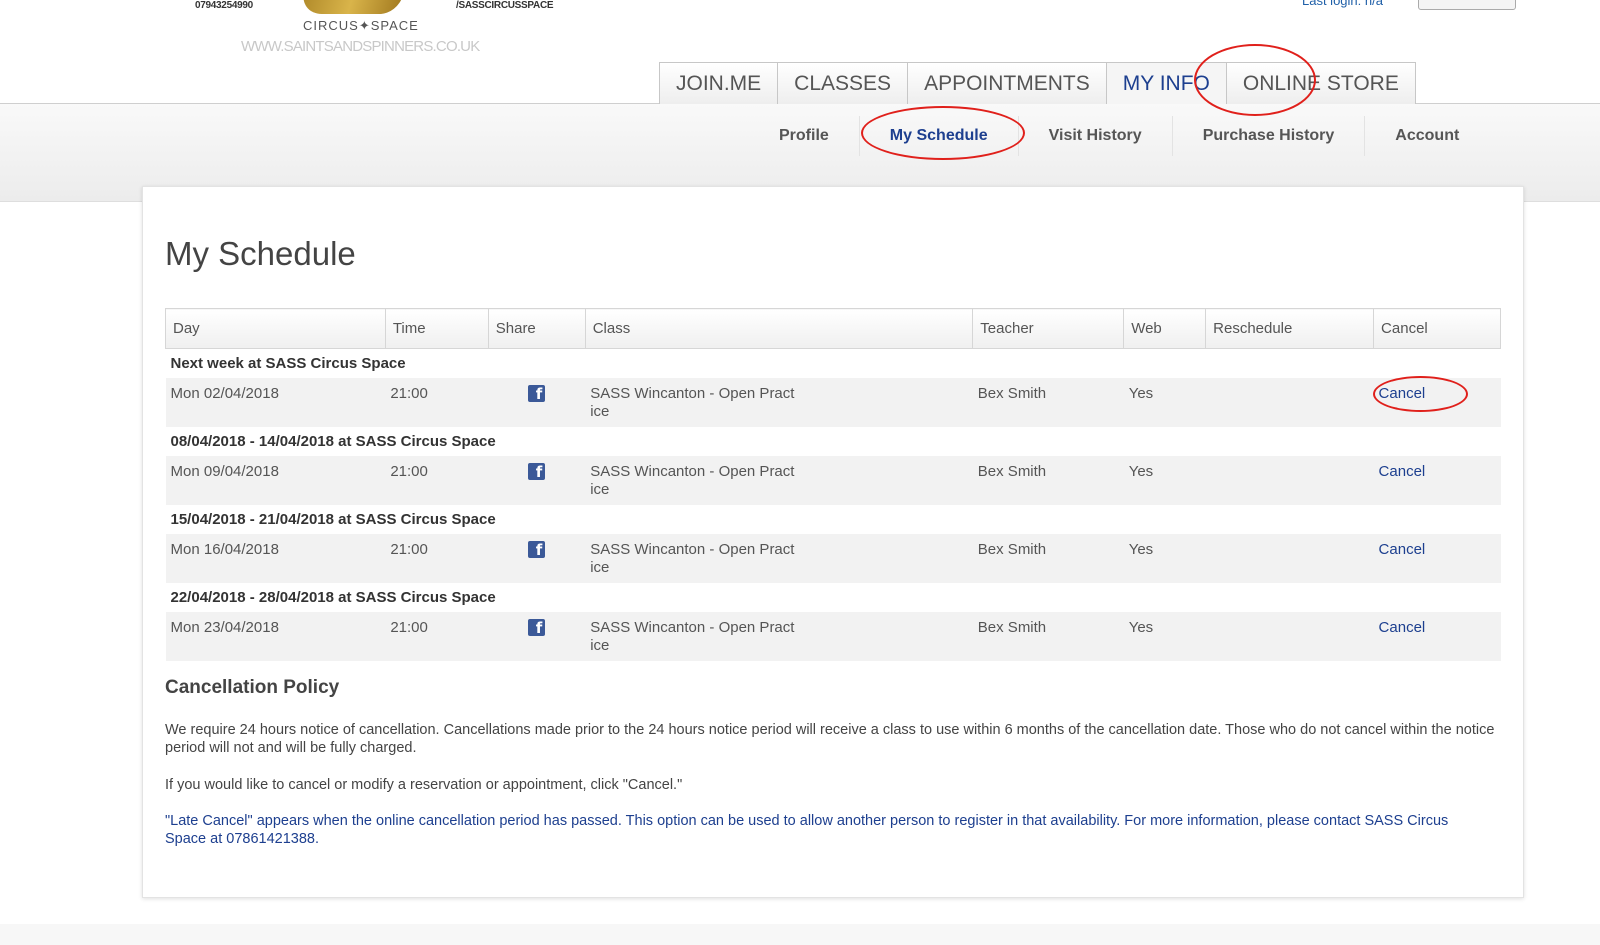  Describe the element at coordinates (275, 558) in the screenshot. I see `cell-day: Mon 16/04/2018` at that location.